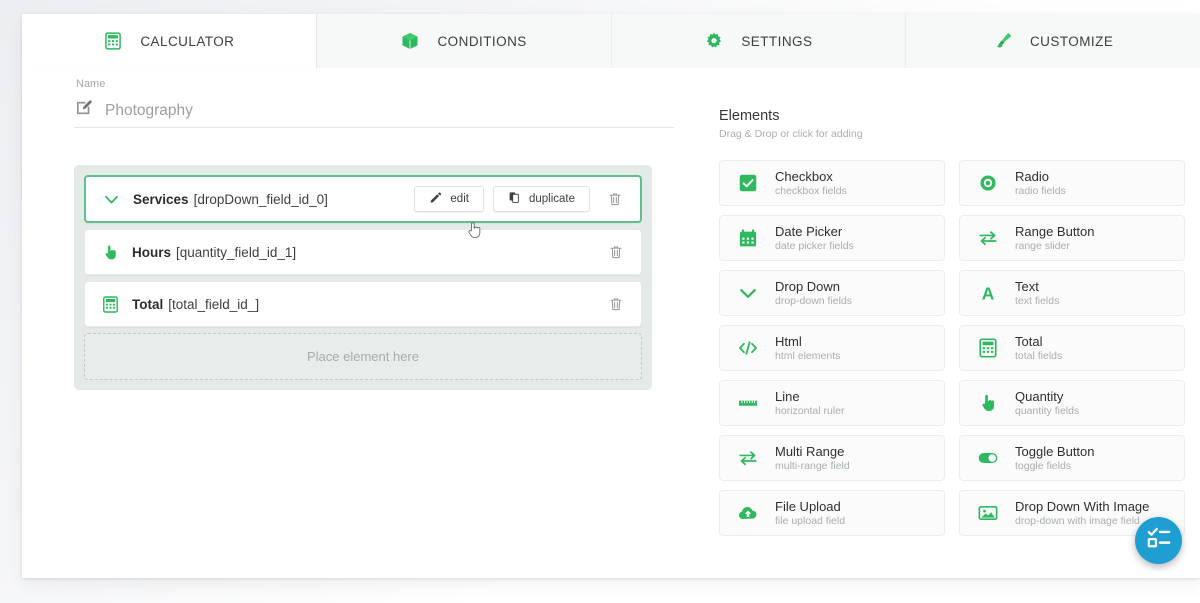 The height and width of the screenshot is (603, 1200). I want to click on element-card-subtitle: date picker fields, so click(814, 246).